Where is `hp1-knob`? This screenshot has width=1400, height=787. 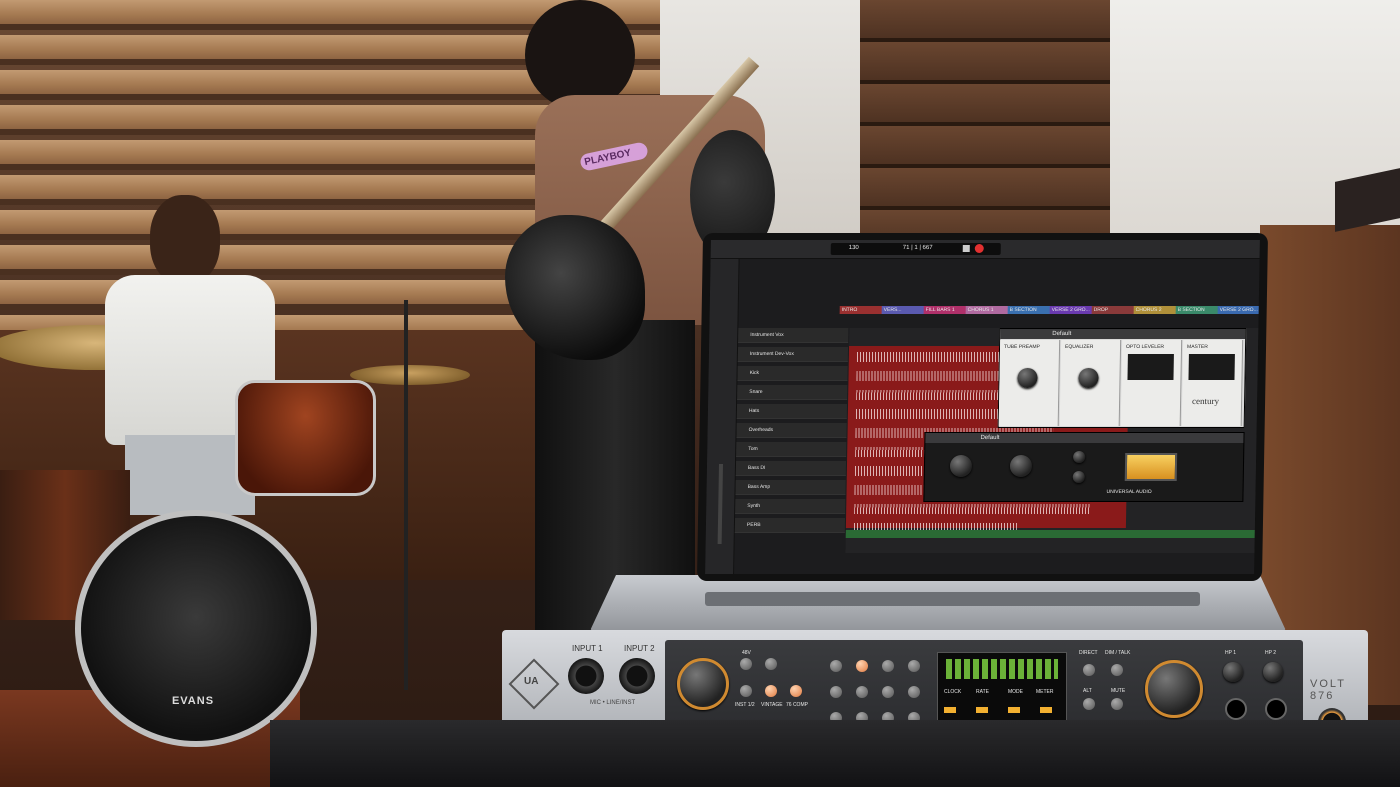 hp1-knob is located at coordinates (1233, 672).